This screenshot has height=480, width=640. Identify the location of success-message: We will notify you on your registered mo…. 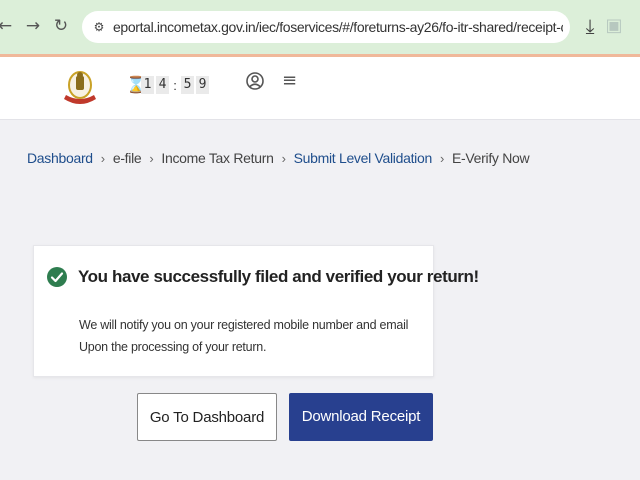
(244, 336).